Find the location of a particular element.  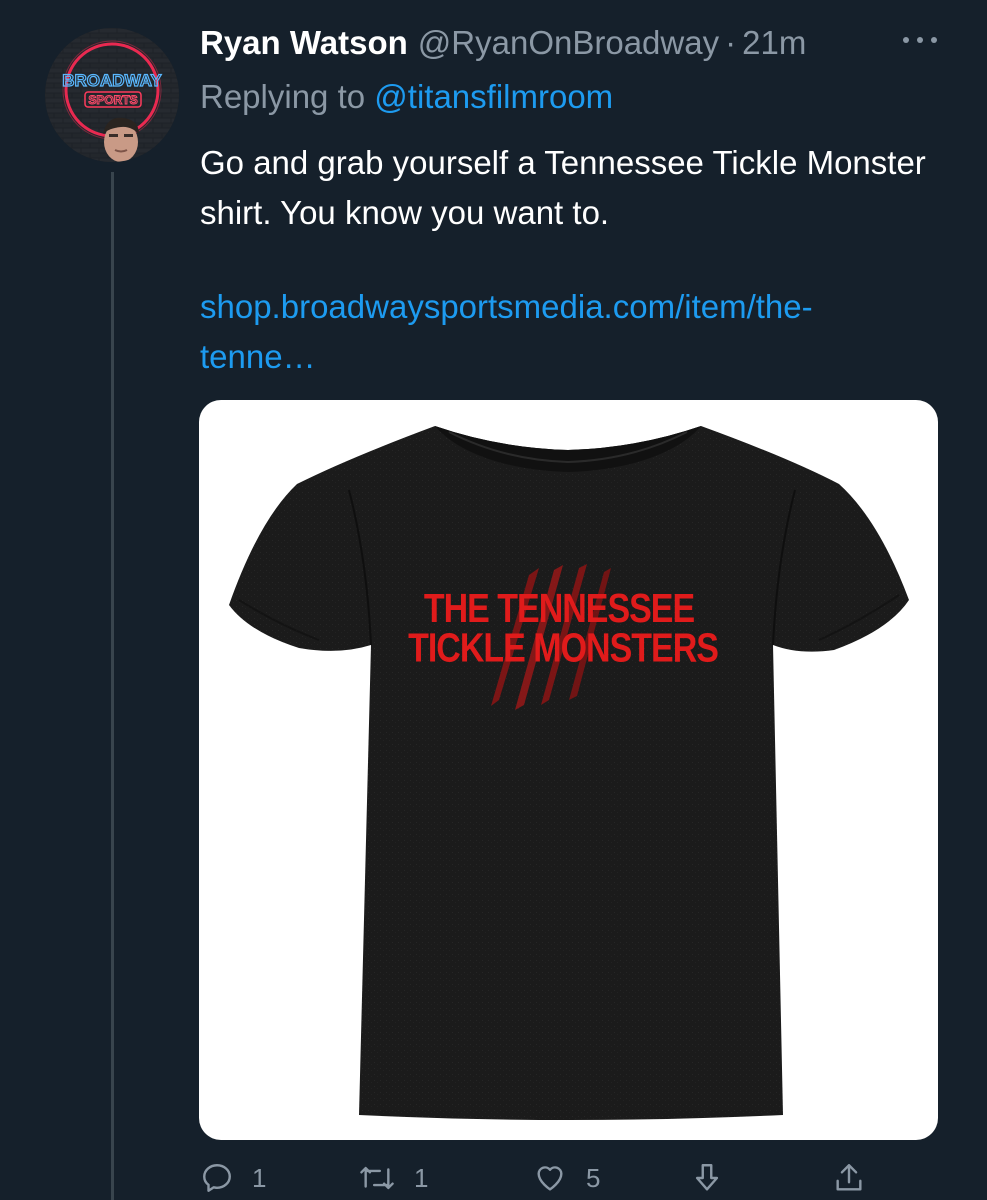

share-icon is located at coordinates (849, 1177).